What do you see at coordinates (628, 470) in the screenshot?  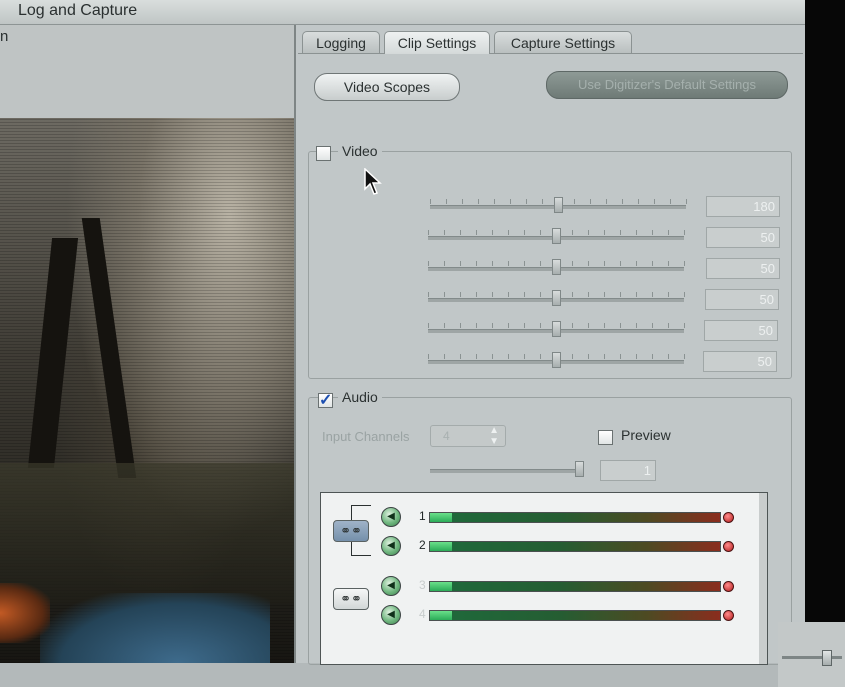 I see `audio-gain-value: 1` at bounding box center [628, 470].